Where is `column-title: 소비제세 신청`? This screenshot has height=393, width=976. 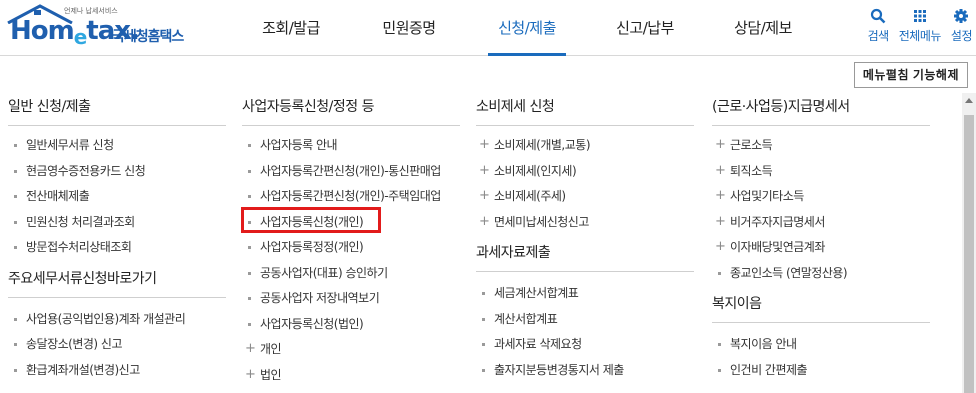
column-title: 소비제세 신청 is located at coordinates (585, 111).